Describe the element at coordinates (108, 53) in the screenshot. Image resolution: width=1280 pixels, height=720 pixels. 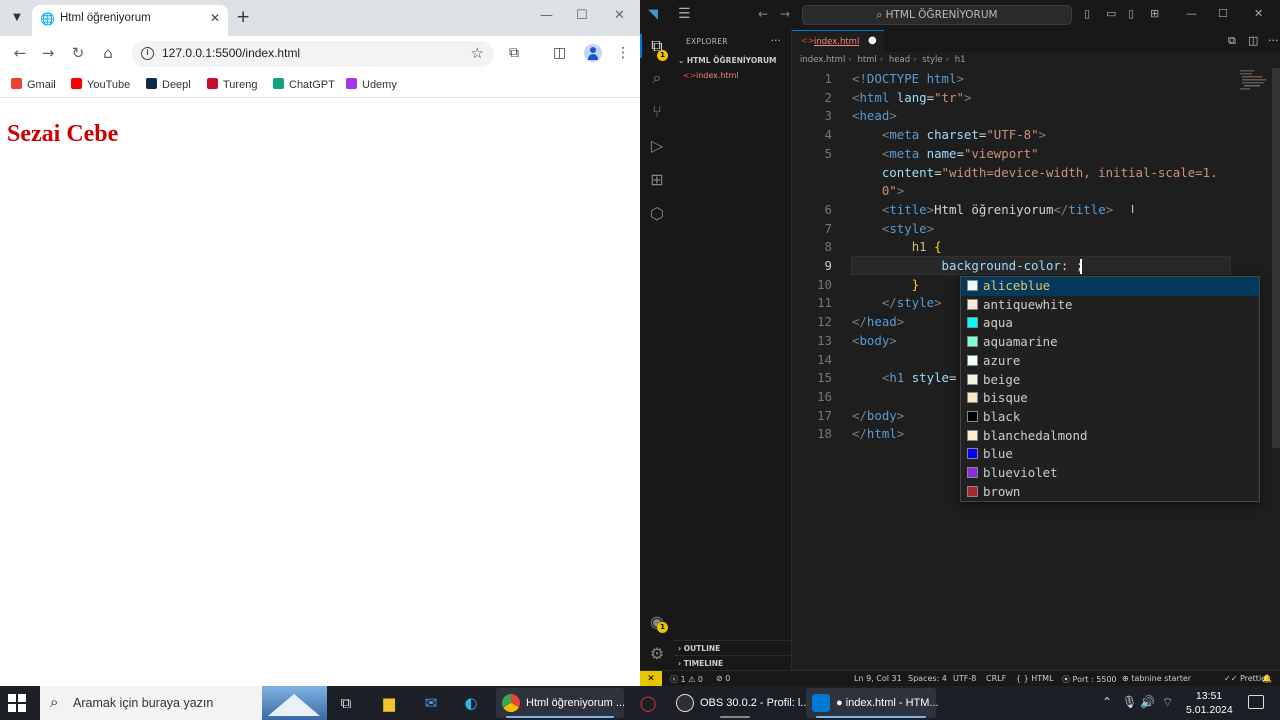
I see `home-icon: ⌂` at that location.